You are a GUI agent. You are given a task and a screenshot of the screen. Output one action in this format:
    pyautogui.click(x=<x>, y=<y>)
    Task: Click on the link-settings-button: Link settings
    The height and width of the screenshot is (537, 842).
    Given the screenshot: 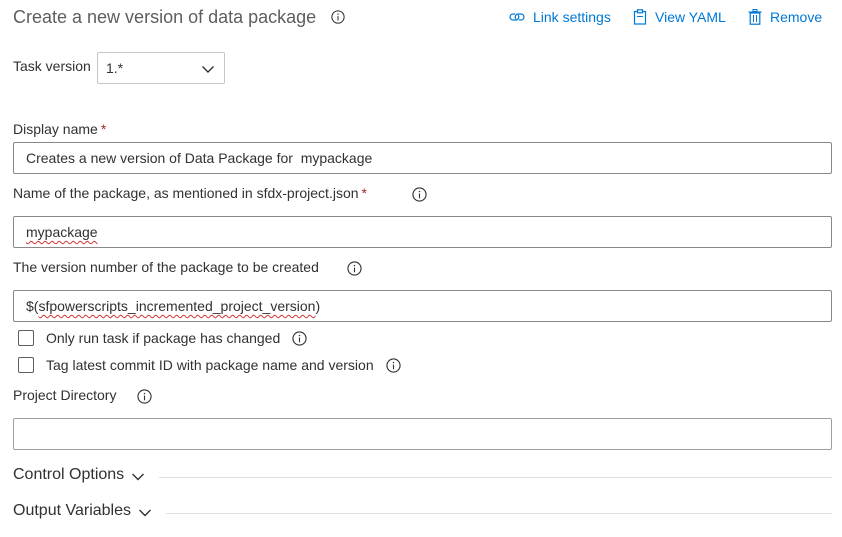 What is the action you would take?
    pyautogui.click(x=560, y=17)
    